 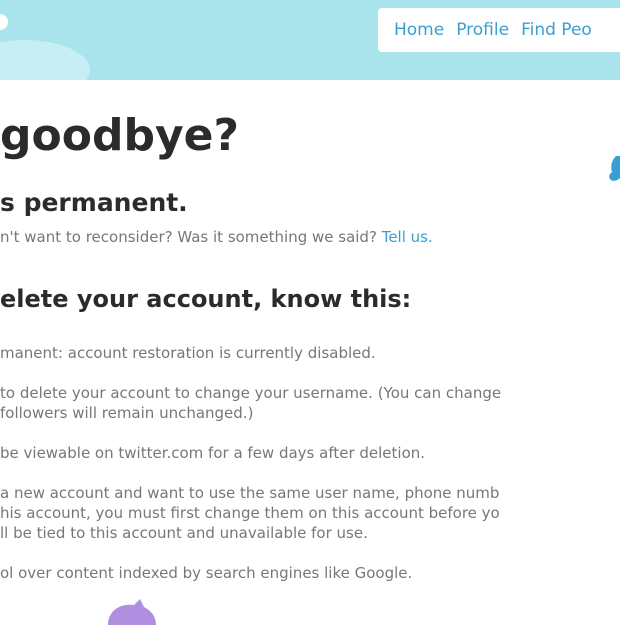 I want to click on page-subtitle: s permanent., so click(x=94, y=202).